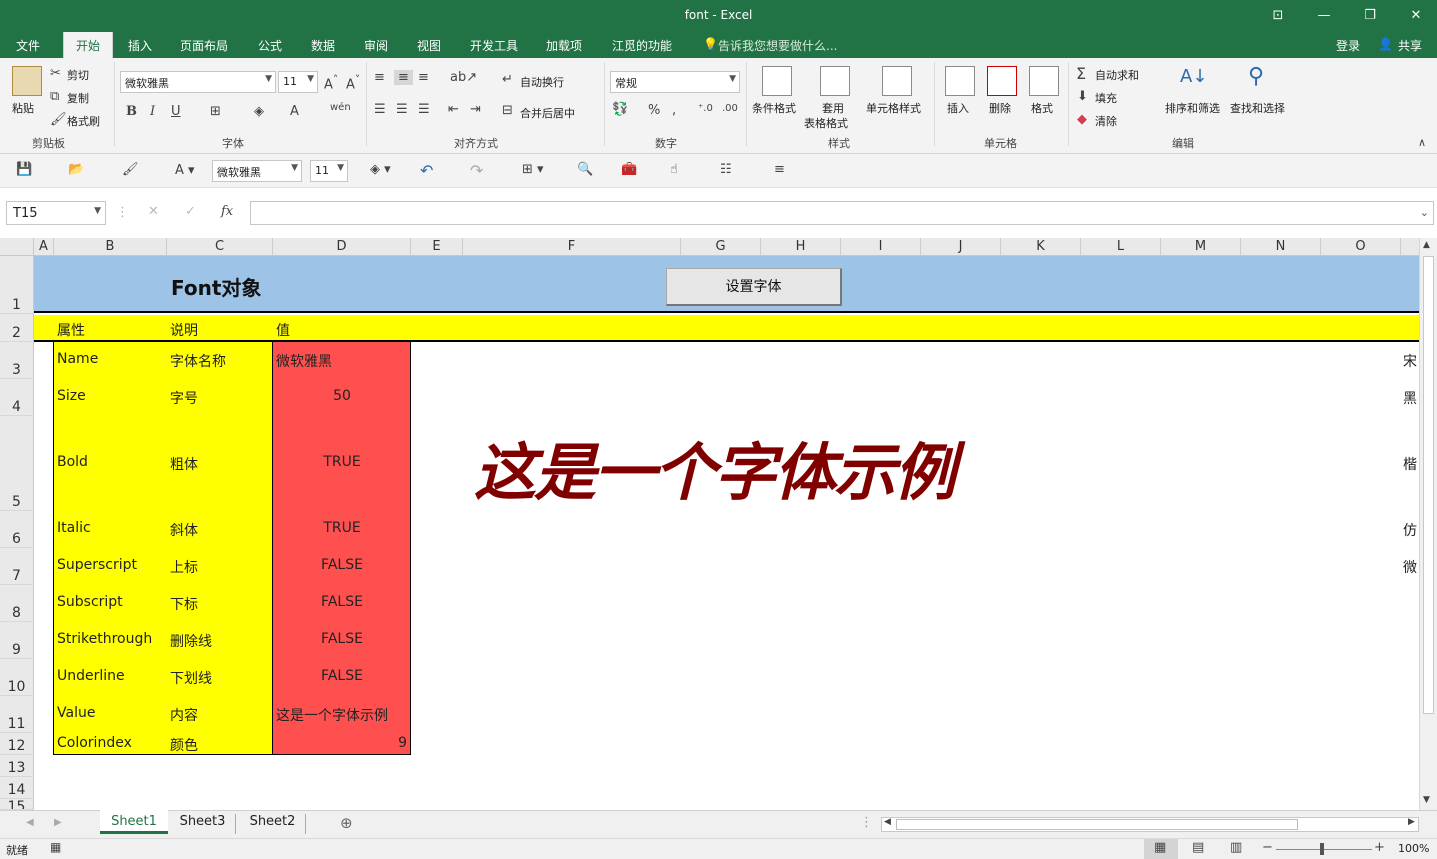 The image size is (1437, 859). I want to click on clear-button: 清除, so click(1106, 121).